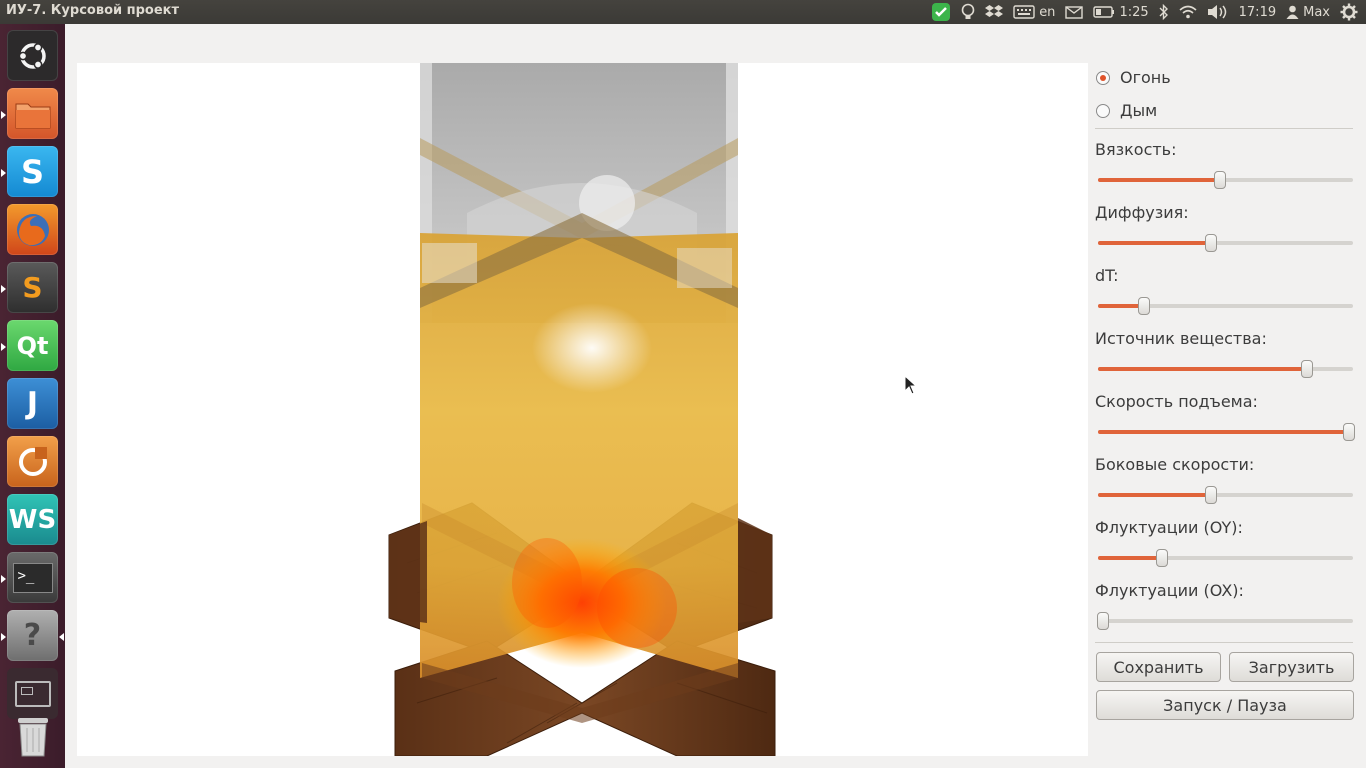 Image resolution: width=1366 pixels, height=768 pixels. What do you see at coordinates (579, 445) in the screenshot?
I see `flame-region` at bounding box center [579, 445].